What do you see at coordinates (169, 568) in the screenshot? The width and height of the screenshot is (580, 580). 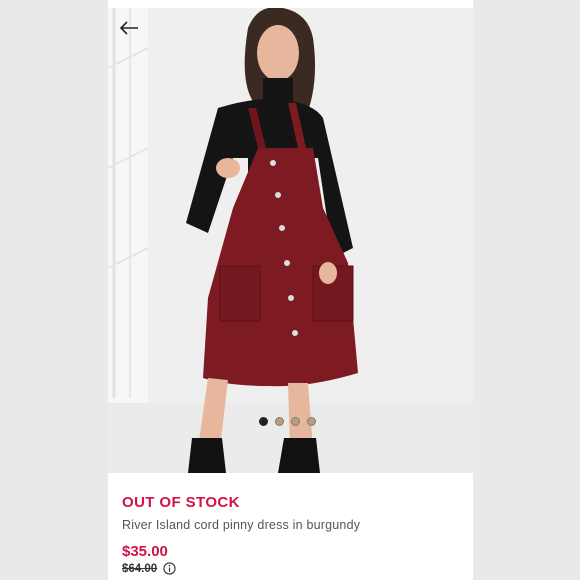 I see `info-circle-icon` at bounding box center [169, 568].